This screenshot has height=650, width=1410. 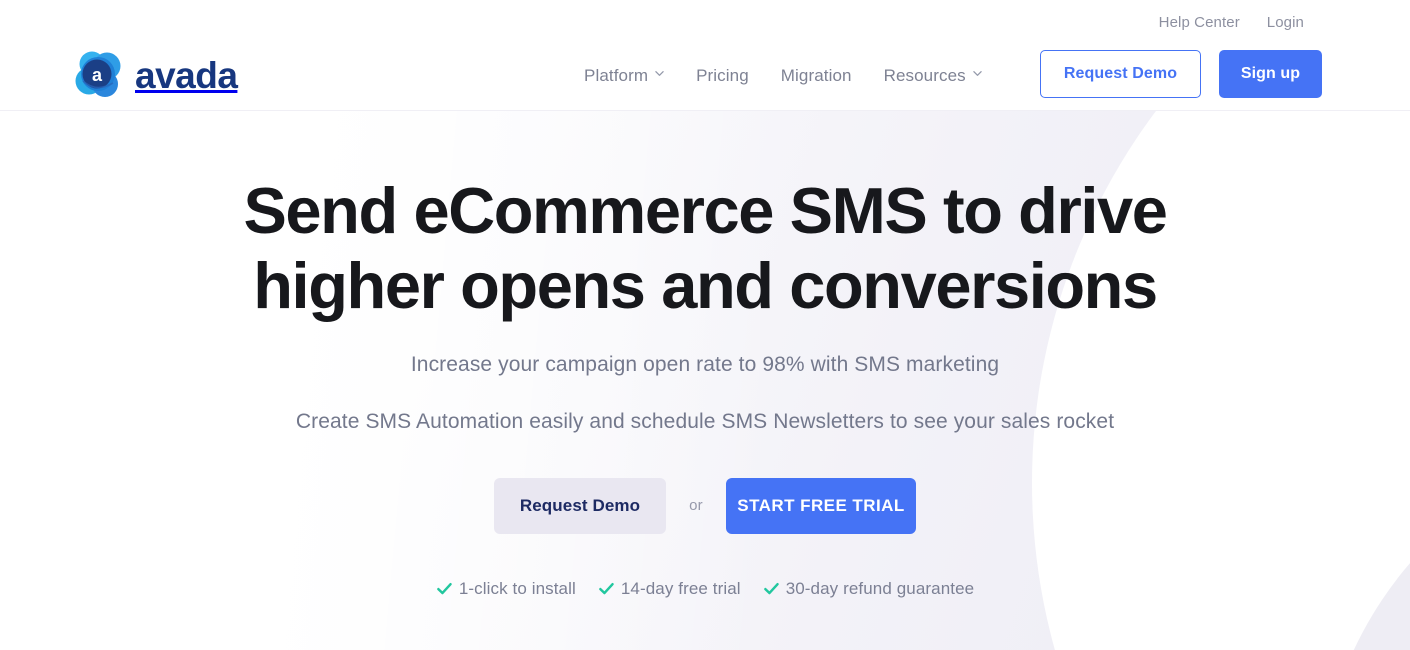 I want to click on nav-platform: Platform, so click(x=624, y=75).